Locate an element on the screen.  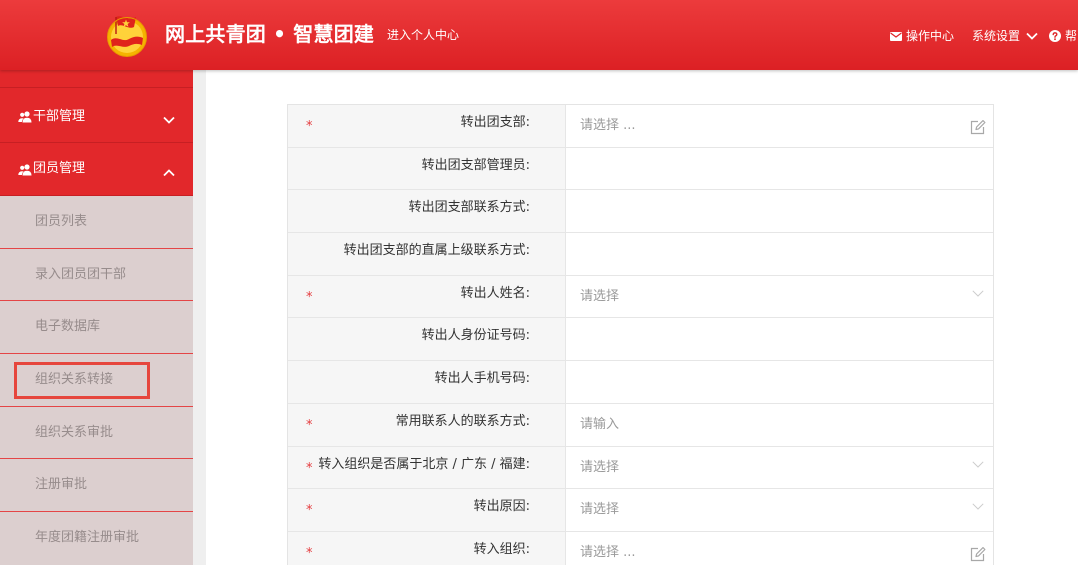
sidebar-top-strip is located at coordinates (96, 79).